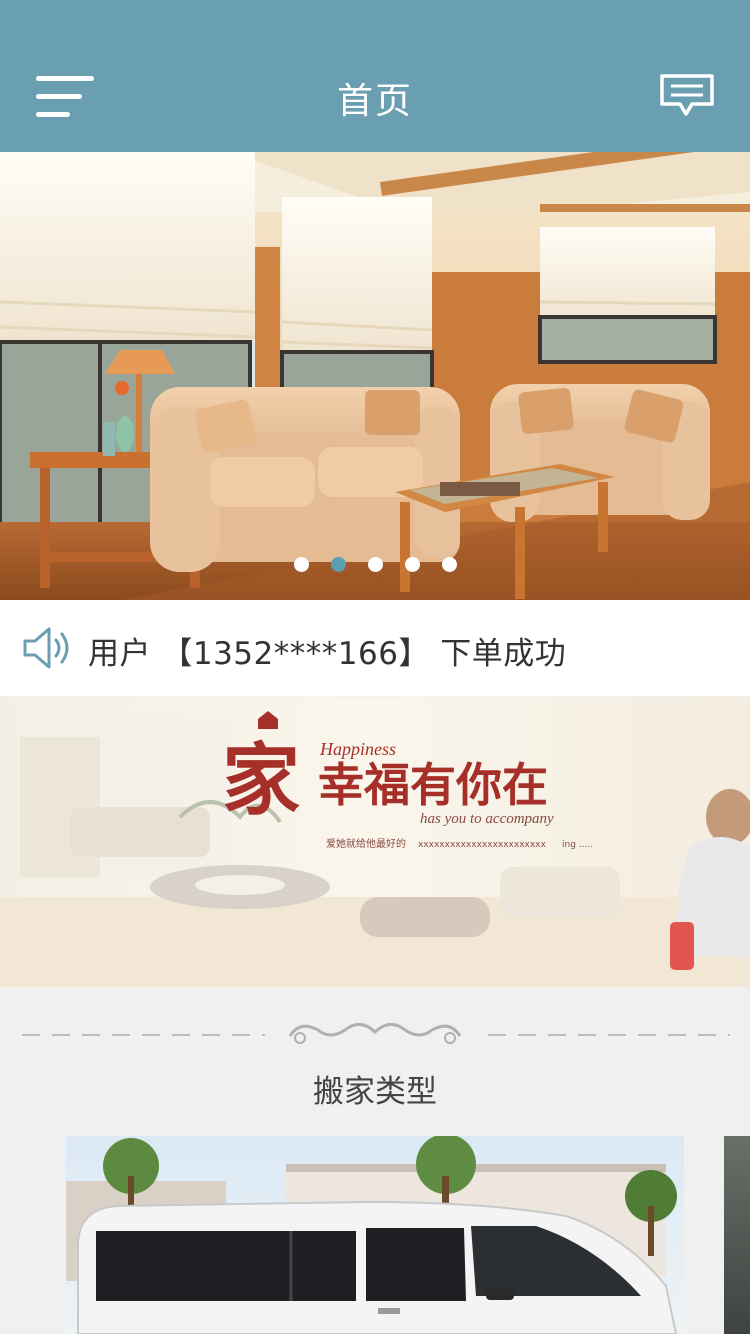  I want to click on van-image, so click(375, 1235).